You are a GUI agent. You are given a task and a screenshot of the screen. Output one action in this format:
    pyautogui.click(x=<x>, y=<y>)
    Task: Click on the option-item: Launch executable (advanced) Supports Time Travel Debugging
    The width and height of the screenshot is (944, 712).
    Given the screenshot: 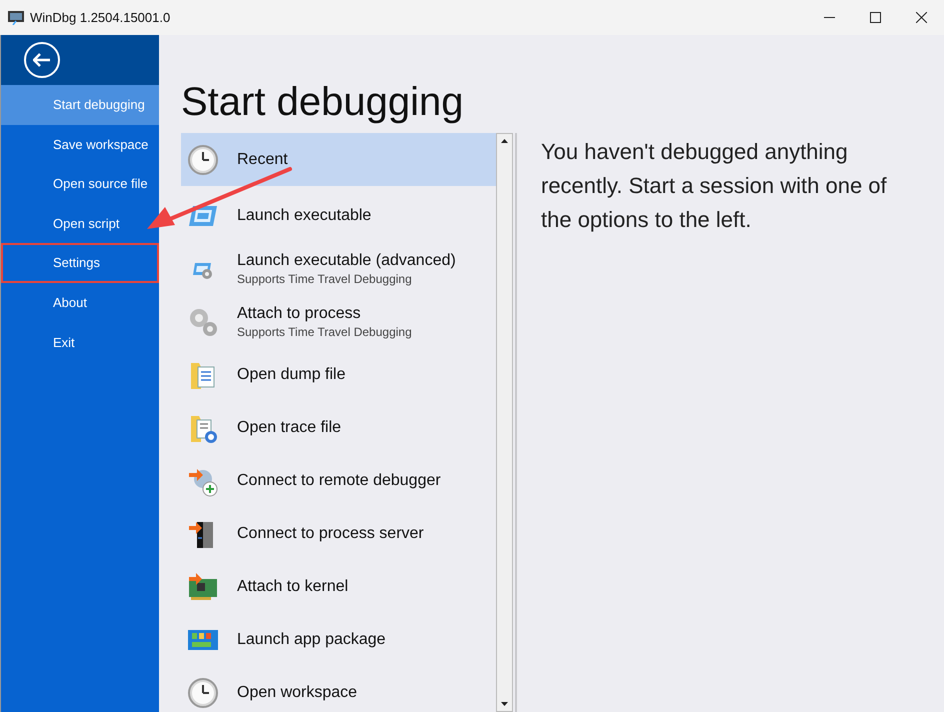 What is the action you would take?
    pyautogui.click(x=338, y=268)
    